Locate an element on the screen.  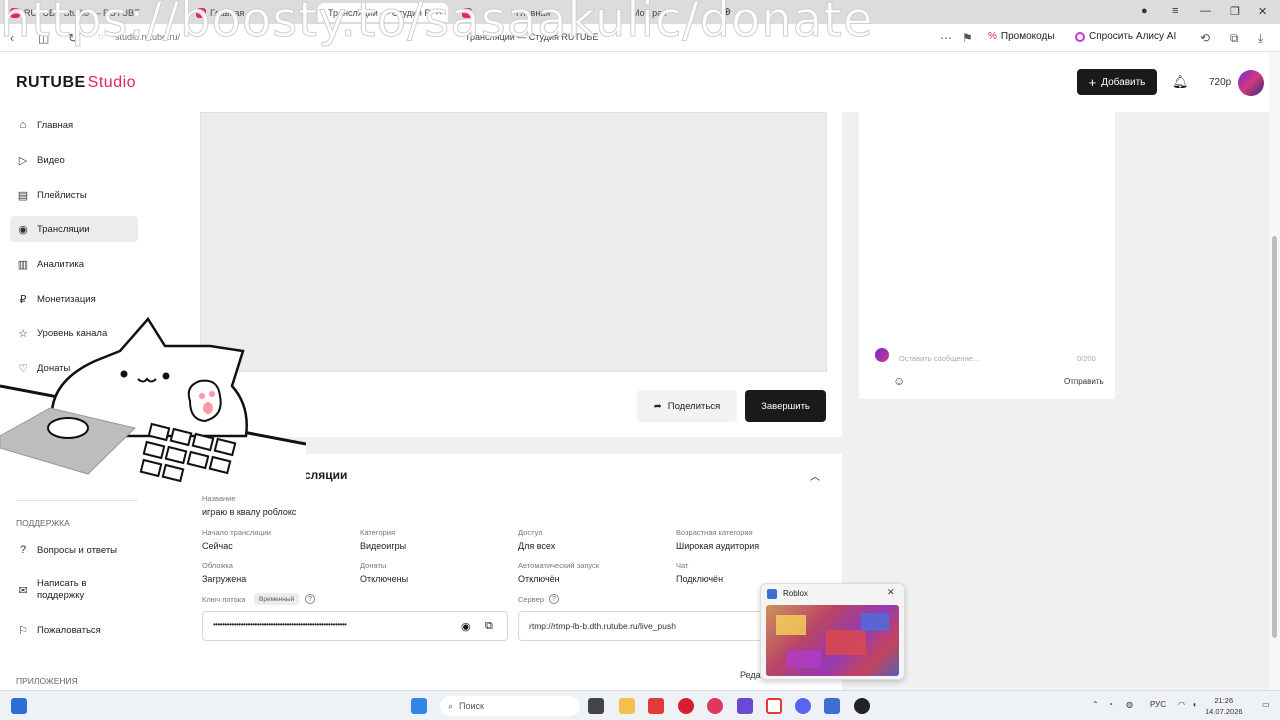
volume-icon: ◖ is located at coordinates (1194, 704).